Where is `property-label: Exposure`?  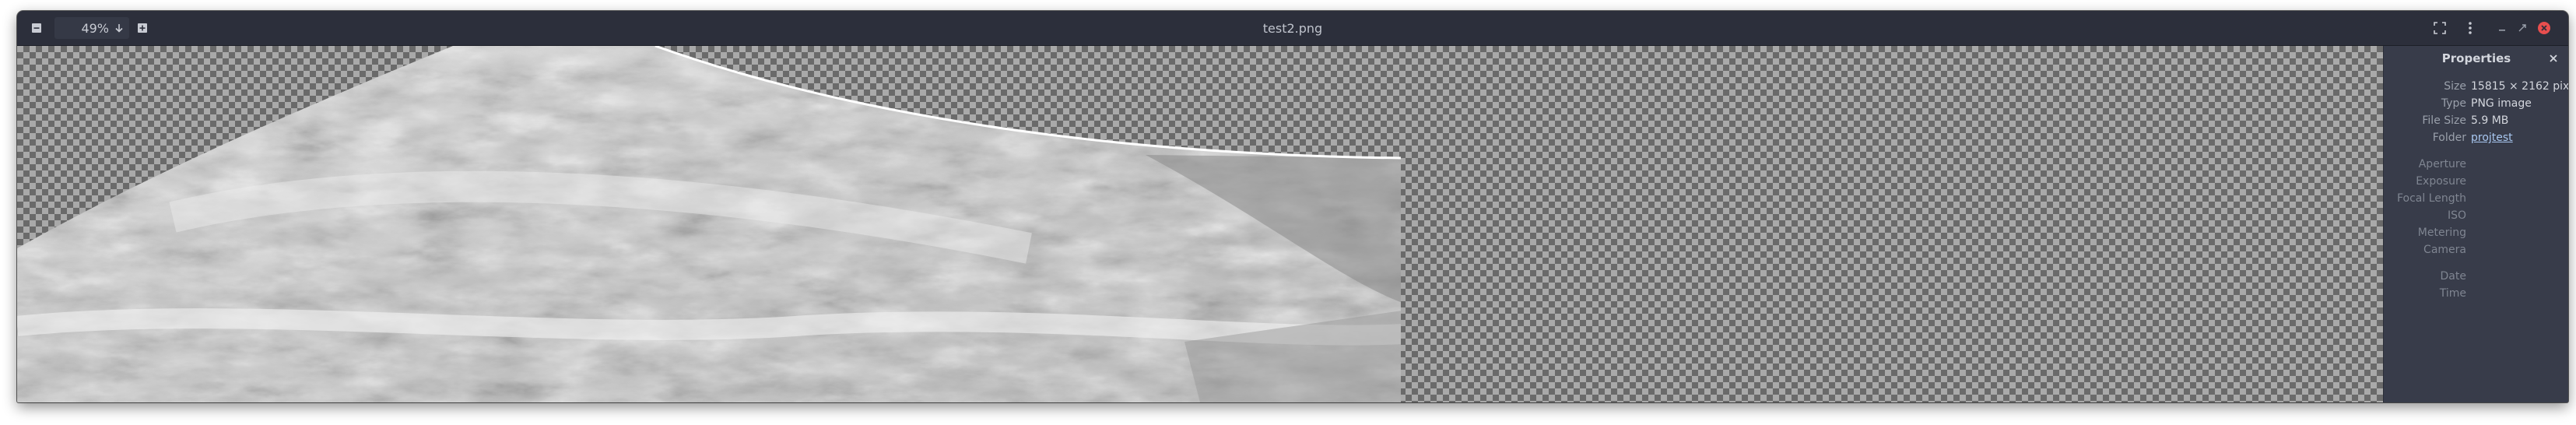 property-label: Exposure is located at coordinates (2441, 181).